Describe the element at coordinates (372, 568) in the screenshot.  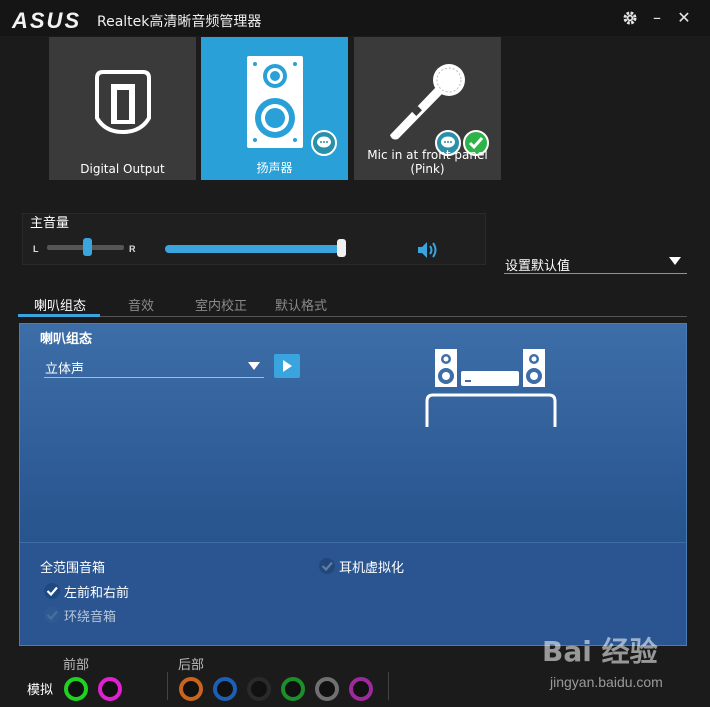
I see `headphone-virtualization-label: 耳机虚拟化` at that location.